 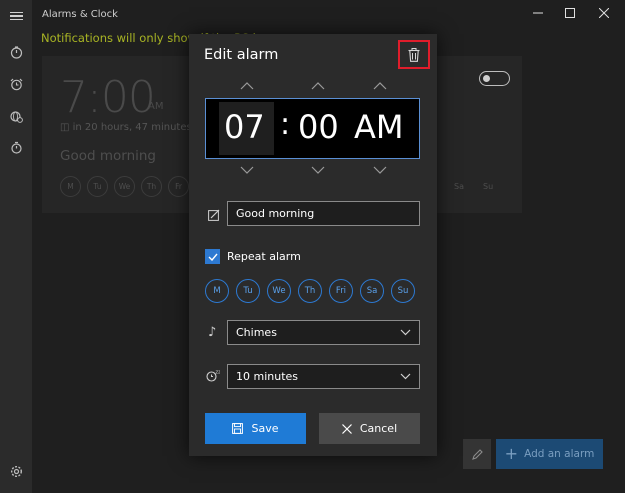 I want to click on alarm-card-ampm: AM, so click(x=156, y=106).